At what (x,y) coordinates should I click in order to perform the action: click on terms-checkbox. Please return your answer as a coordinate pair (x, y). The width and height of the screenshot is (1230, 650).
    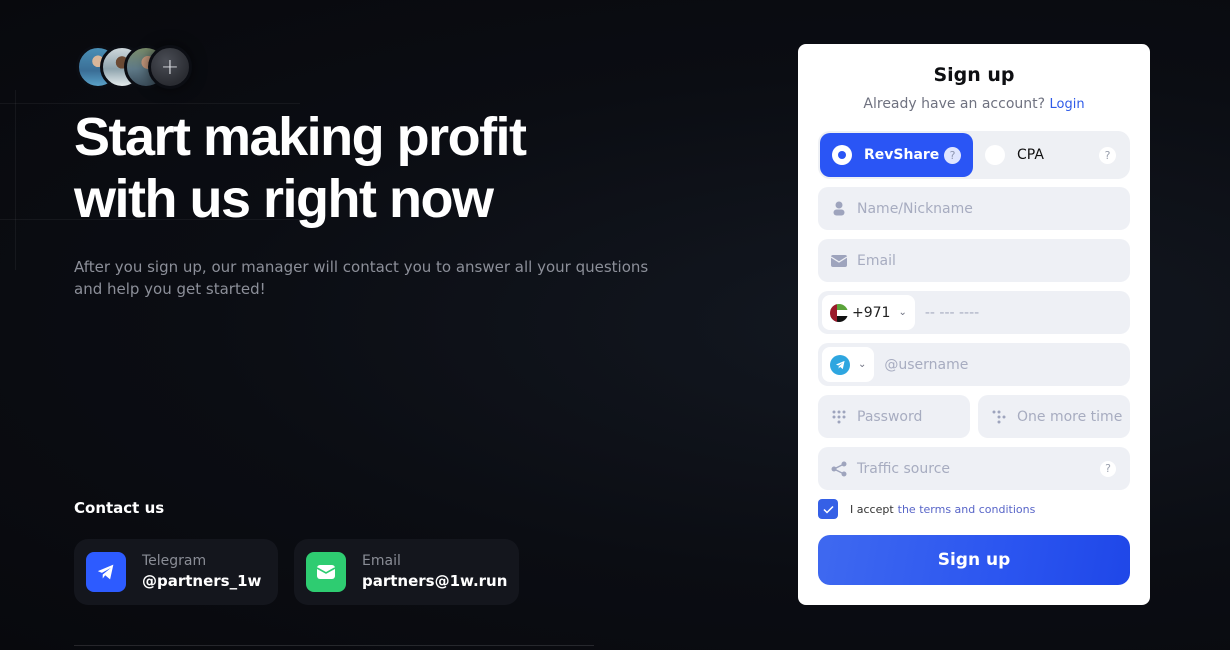
    Looking at the image, I should click on (828, 509).